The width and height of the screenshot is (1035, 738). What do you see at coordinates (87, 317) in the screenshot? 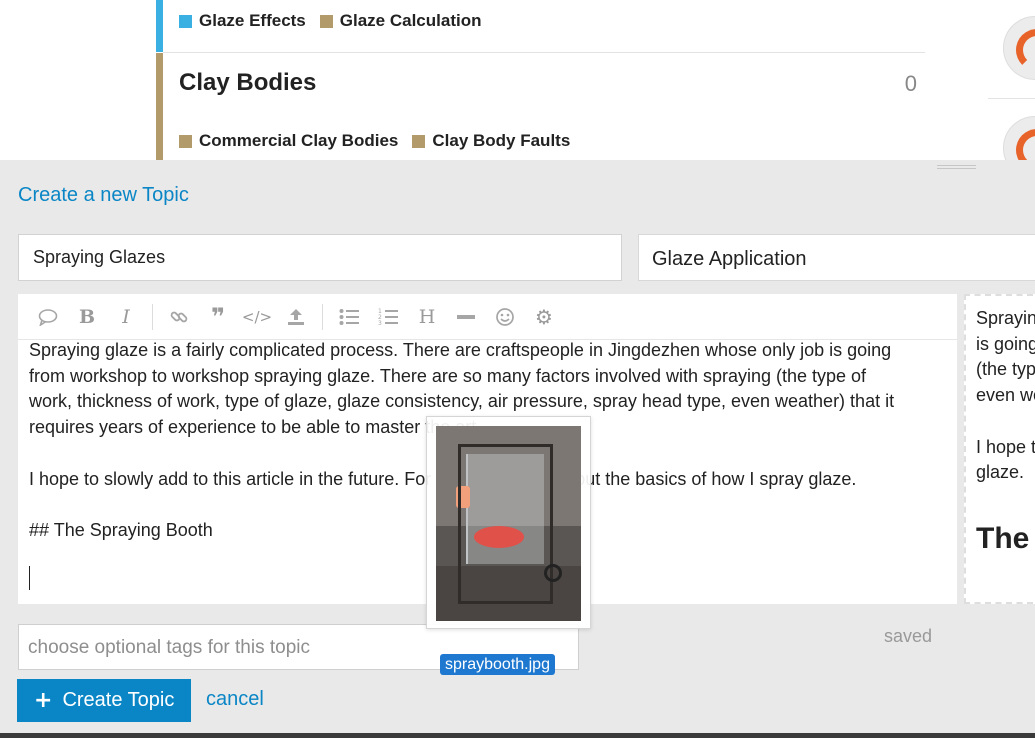
I see `bold-icon: B` at bounding box center [87, 317].